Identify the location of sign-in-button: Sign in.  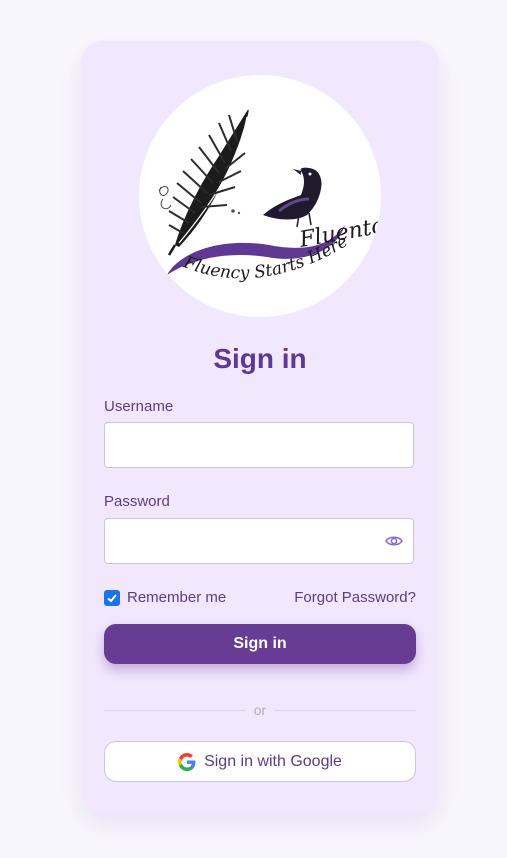
(260, 644).